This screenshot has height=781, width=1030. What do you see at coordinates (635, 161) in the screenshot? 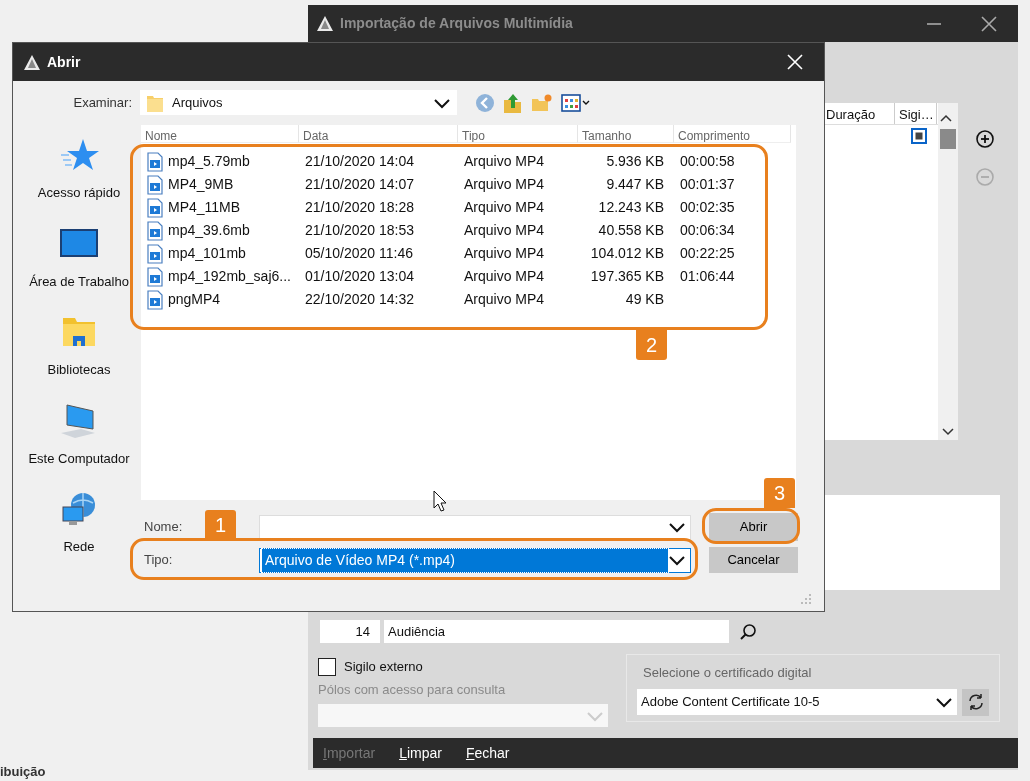
I see `file-size: 5.936 KB` at bounding box center [635, 161].